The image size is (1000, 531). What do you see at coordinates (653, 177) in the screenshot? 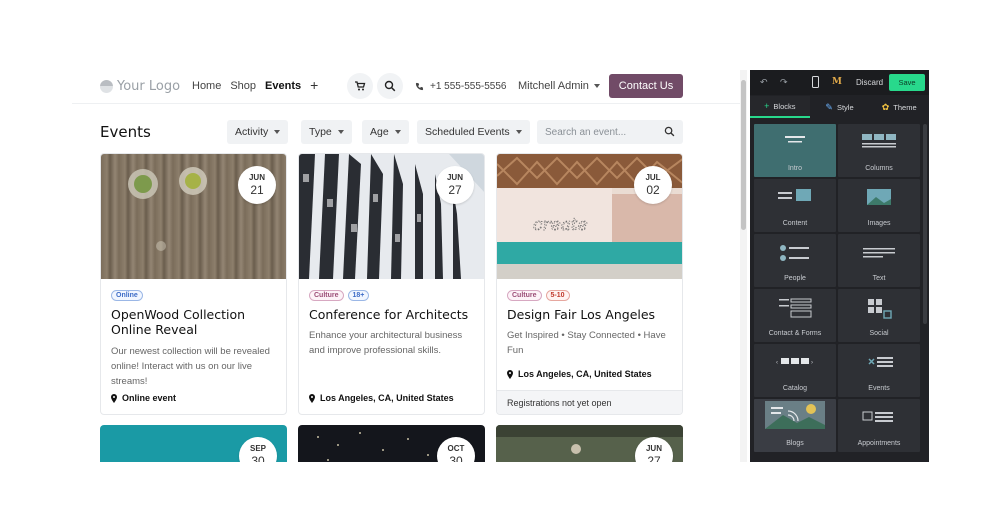
I see `date-month: JUL` at bounding box center [653, 177].